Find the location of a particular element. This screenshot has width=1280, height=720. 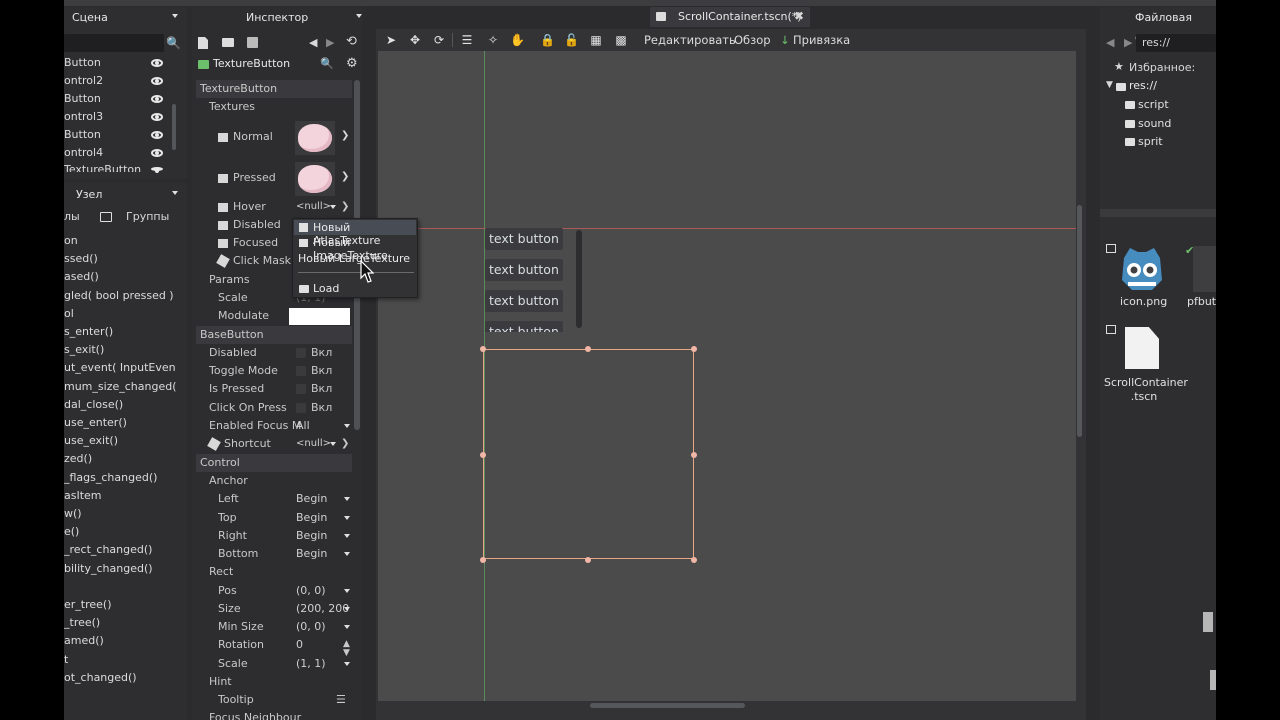

prop-hover: Hover <null> ❯ is located at coordinates (274, 207).